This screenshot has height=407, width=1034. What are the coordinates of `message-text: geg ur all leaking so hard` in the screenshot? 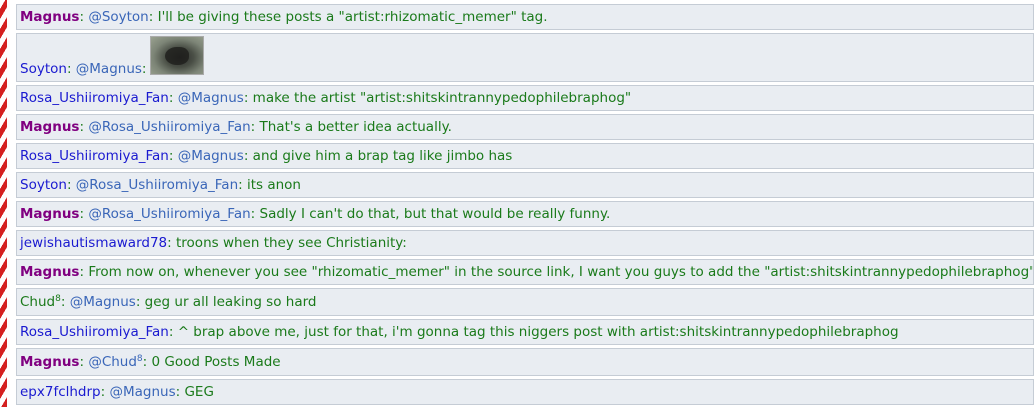 It's located at (230, 302).